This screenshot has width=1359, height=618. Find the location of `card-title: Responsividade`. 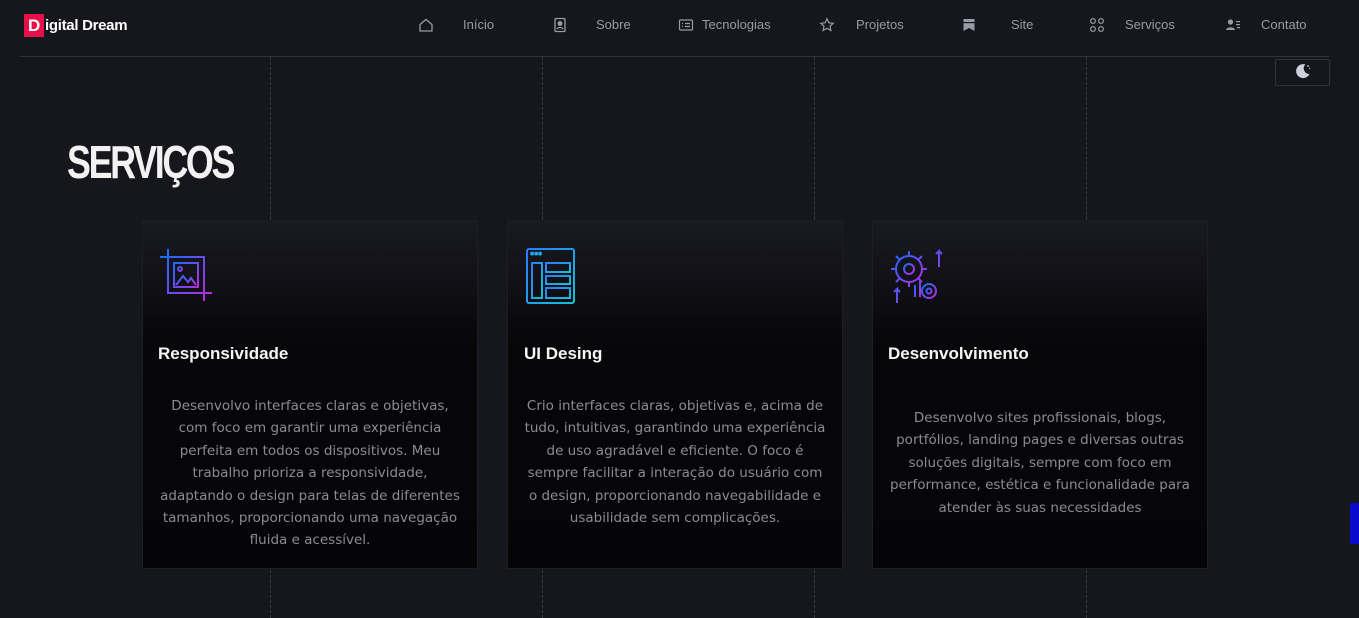

card-title: Responsividade is located at coordinates (223, 353).